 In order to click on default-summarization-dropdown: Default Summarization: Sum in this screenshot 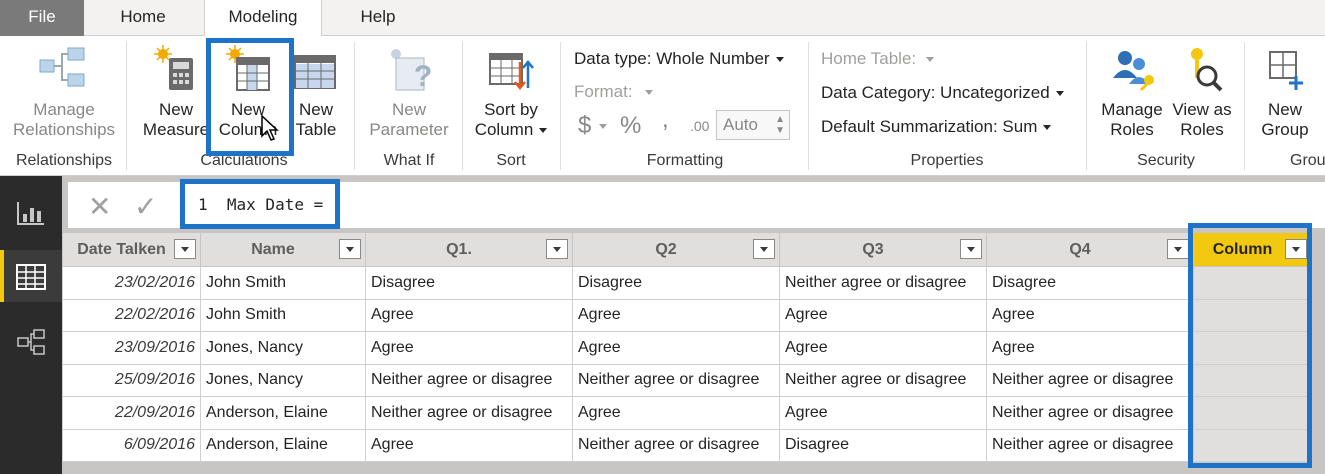, I will do `click(936, 127)`.